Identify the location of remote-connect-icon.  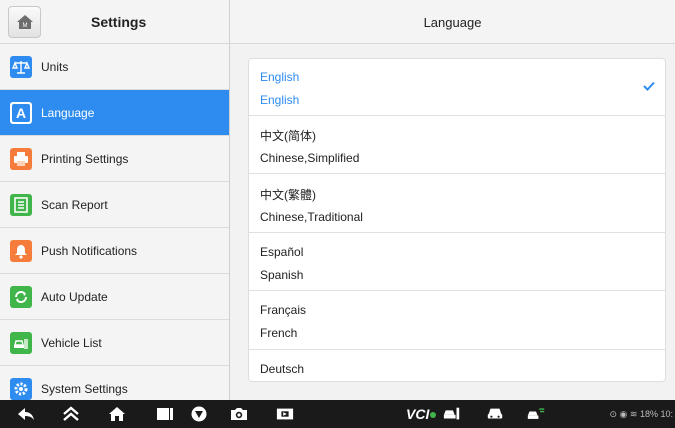
(536, 414).